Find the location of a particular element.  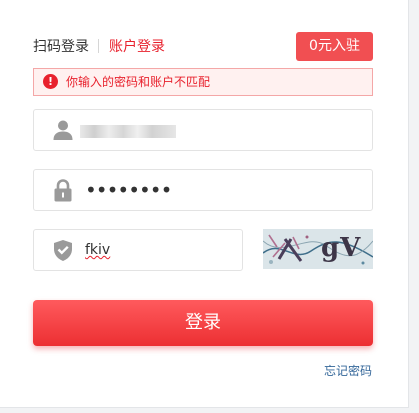

error-message-text: 你输入的密码和账户不匹配 is located at coordinates (138, 82).